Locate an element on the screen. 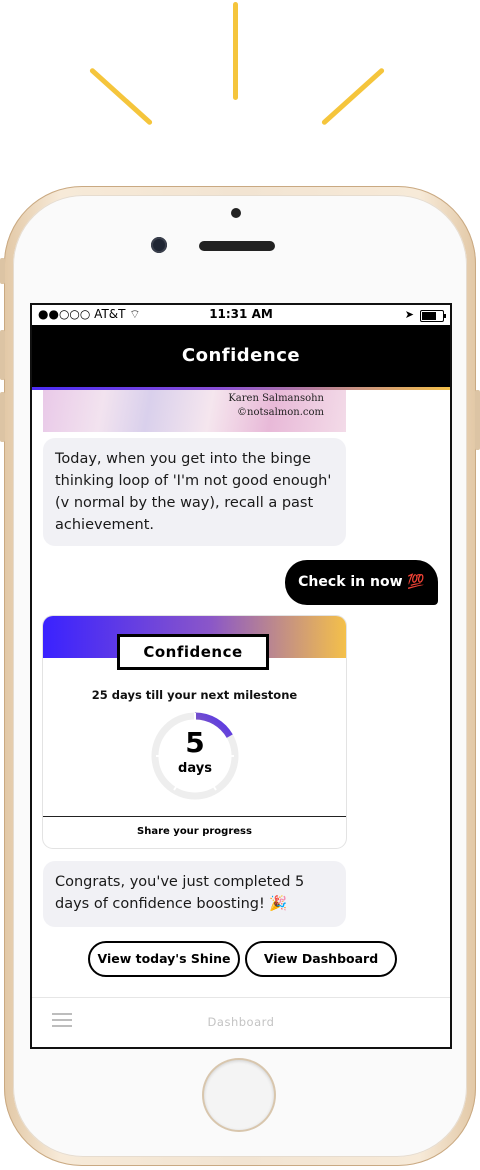 Image resolution: width=480 pixels, height=1170 pixels. decorative-ray-right is located at coordinates (353, 96).